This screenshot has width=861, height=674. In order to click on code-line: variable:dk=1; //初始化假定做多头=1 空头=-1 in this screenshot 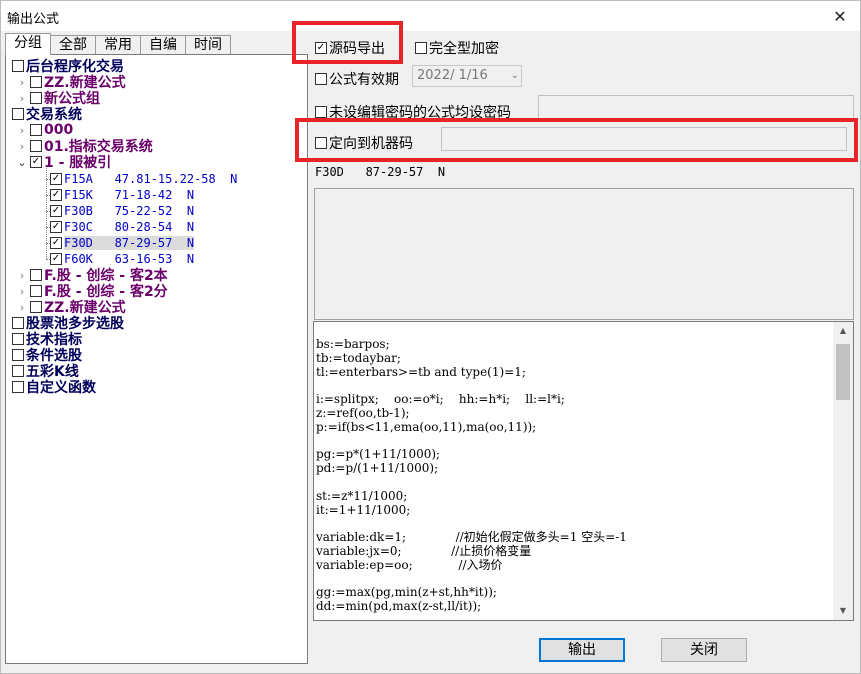, I will do `click(471, 537)`.